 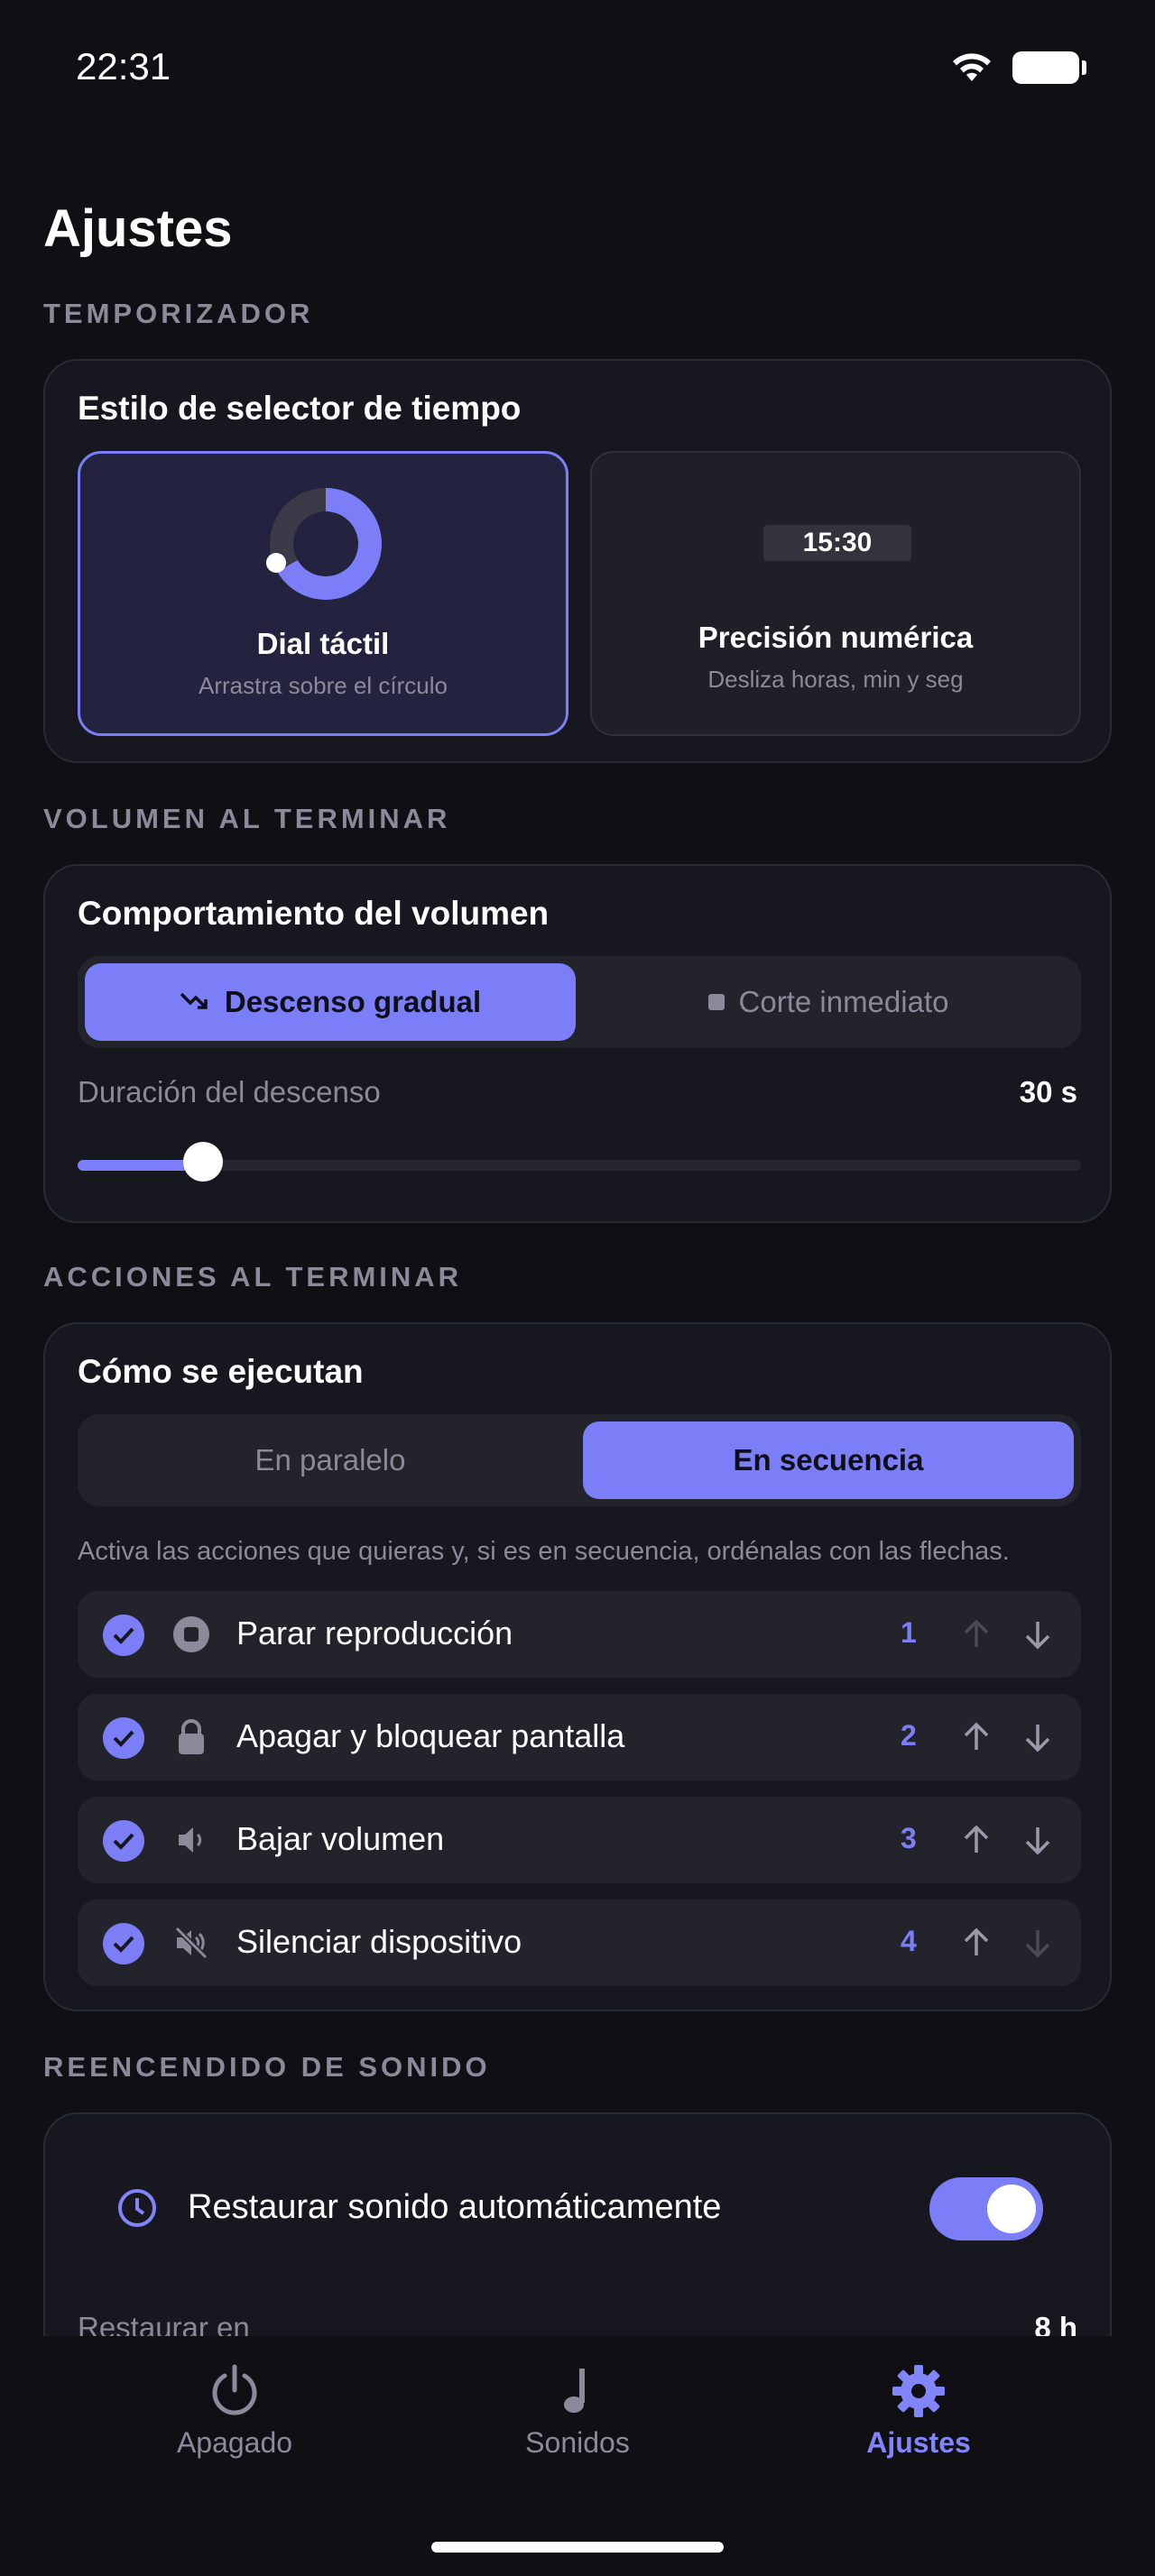 I want to click on stop-square-icon, so click(x=716, y=1002).